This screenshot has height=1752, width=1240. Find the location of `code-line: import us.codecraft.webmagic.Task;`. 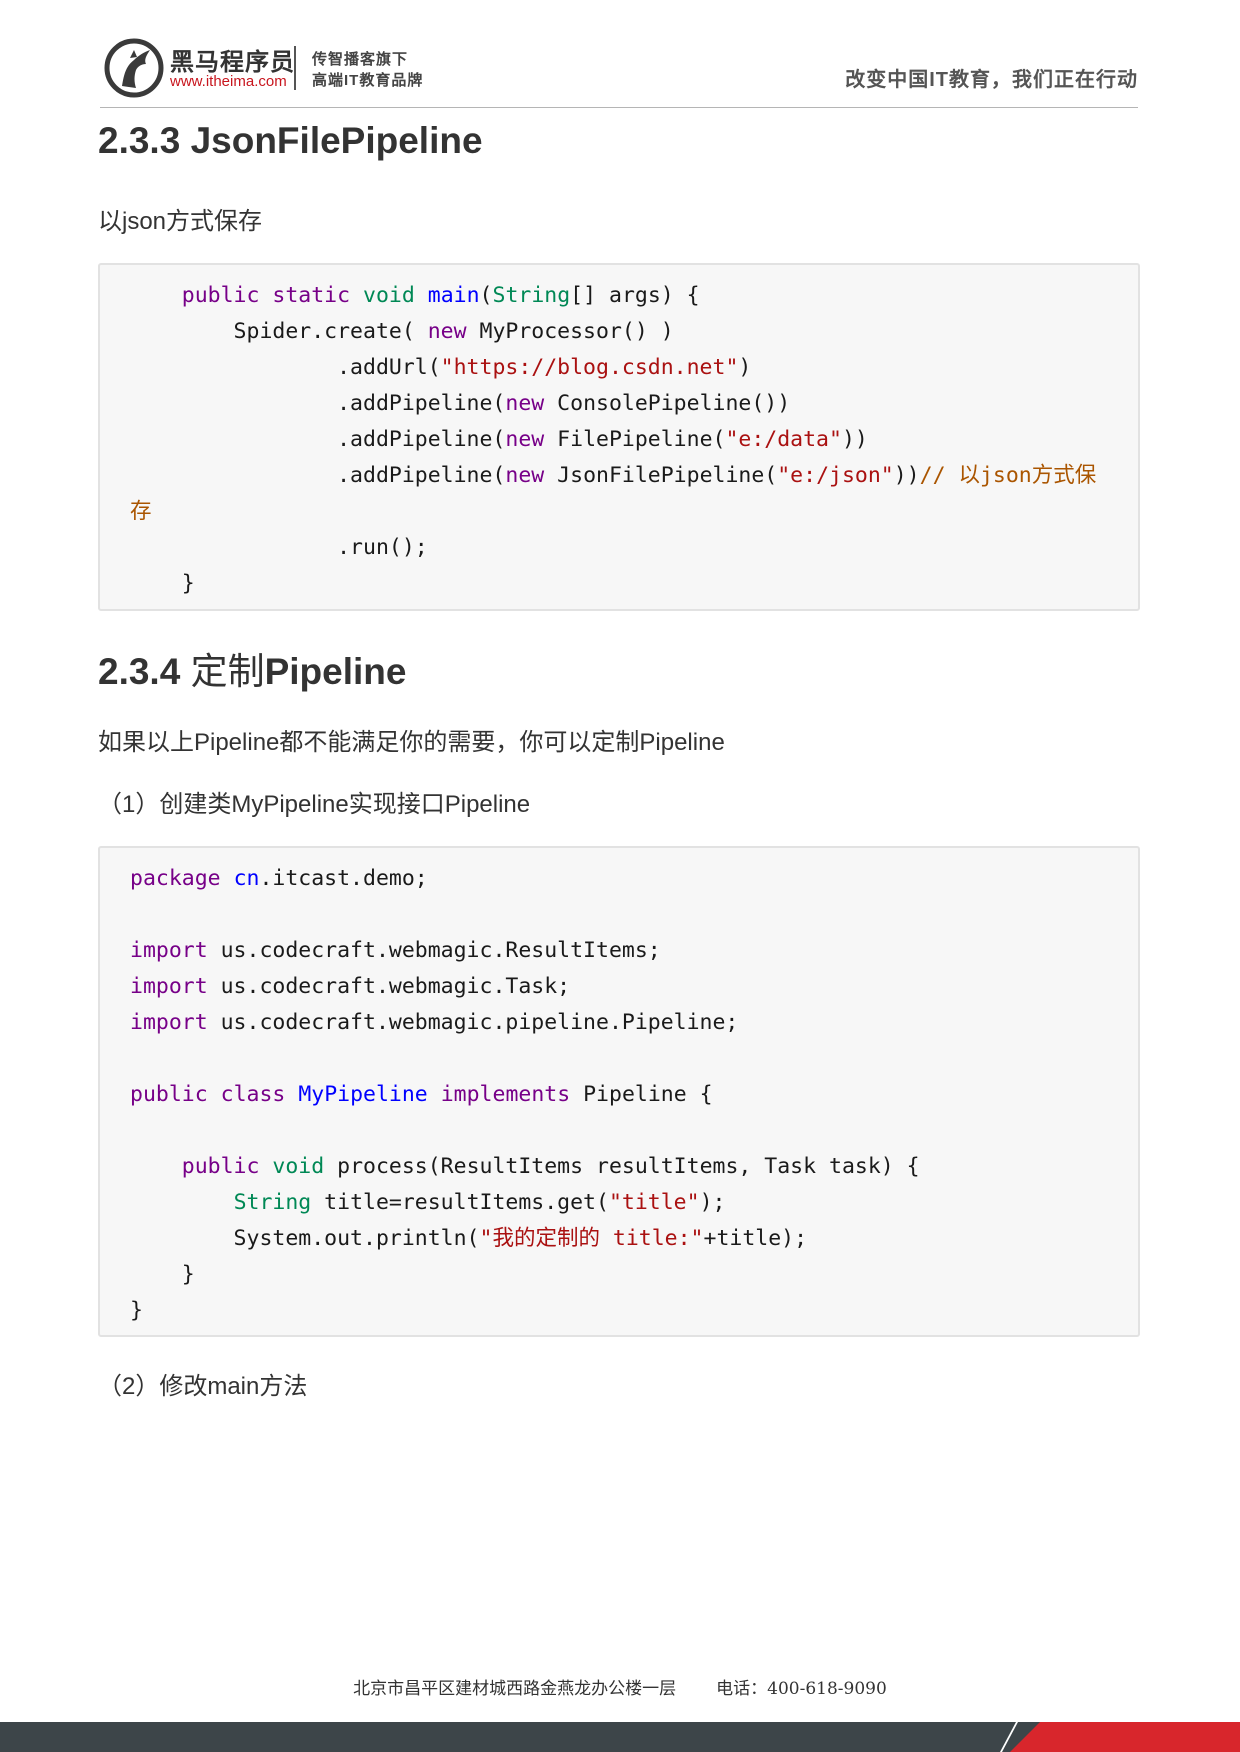

code-line: import us.codecraft.webmagic.Task; is located at coordinates (350, 986).